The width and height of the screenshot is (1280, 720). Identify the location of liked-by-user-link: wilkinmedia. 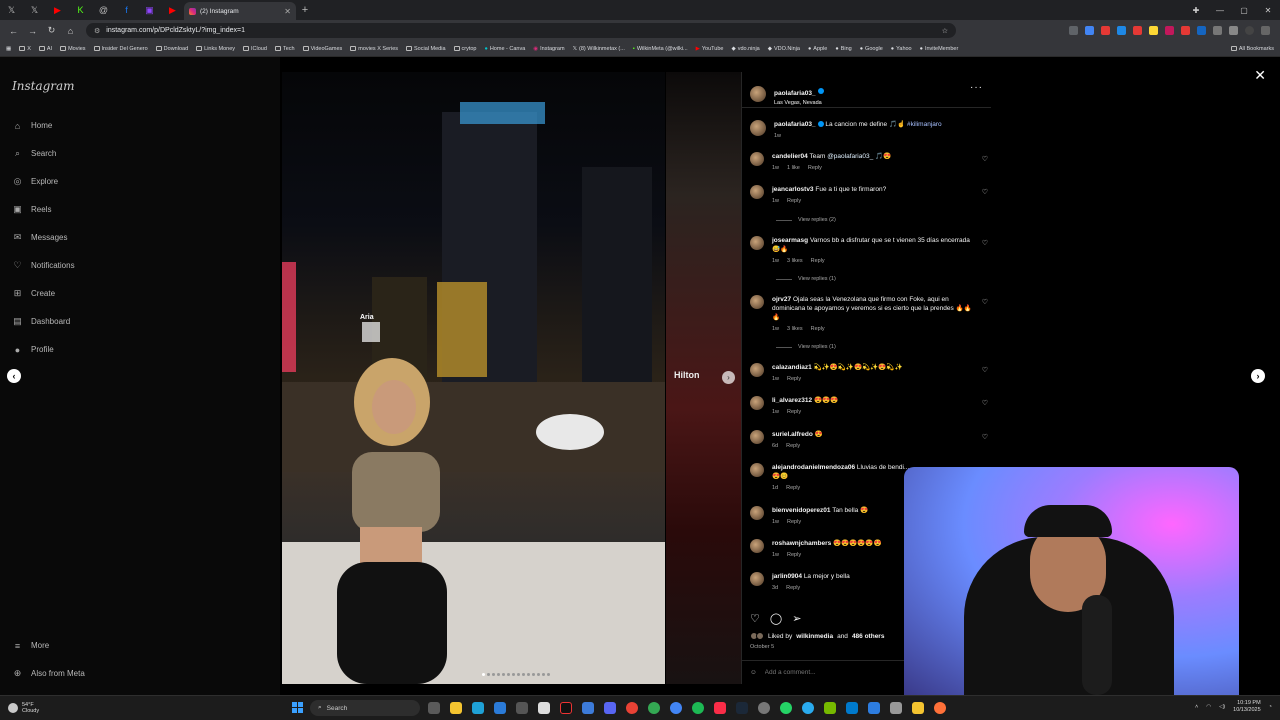
(814, 636).